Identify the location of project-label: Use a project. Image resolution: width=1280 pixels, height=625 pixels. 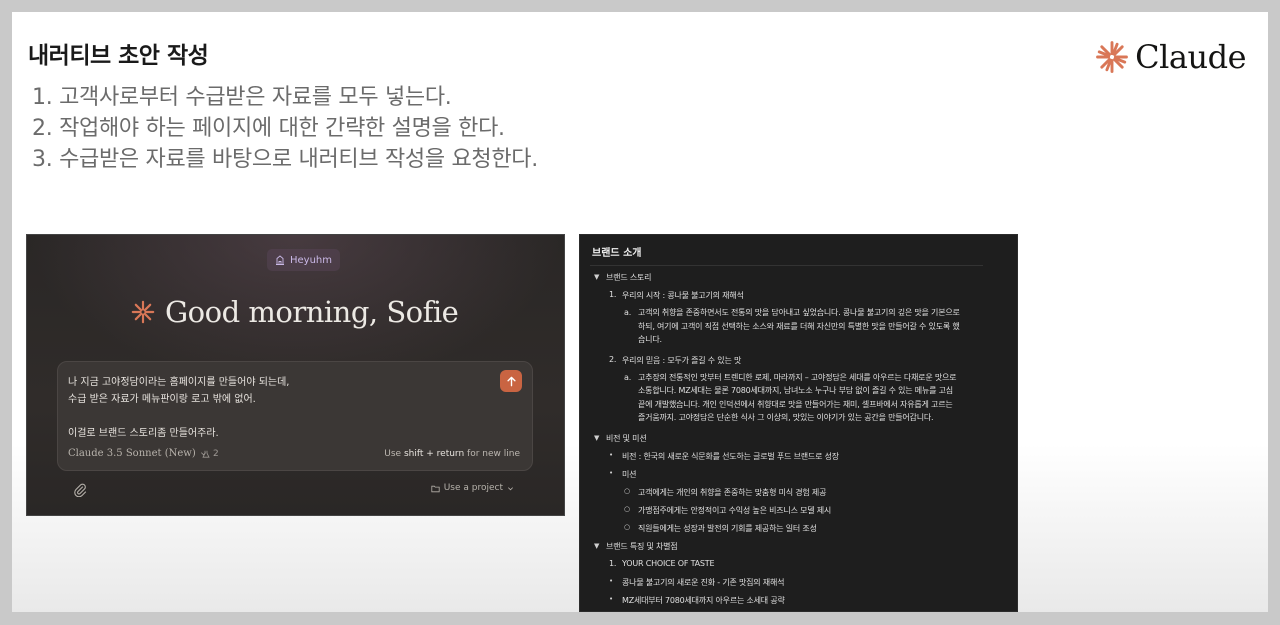
(473, 488).